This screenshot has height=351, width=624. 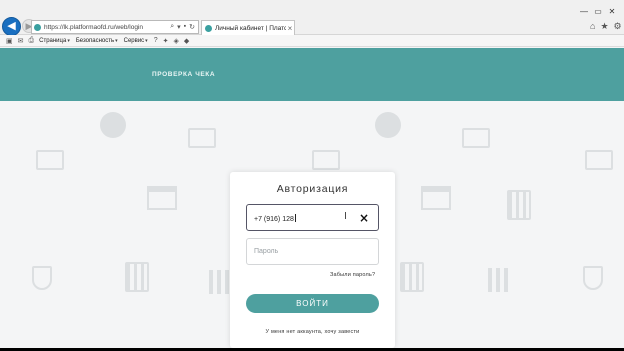 I want to click on dropdown-icon: ▾, so click(x=179, y=27).